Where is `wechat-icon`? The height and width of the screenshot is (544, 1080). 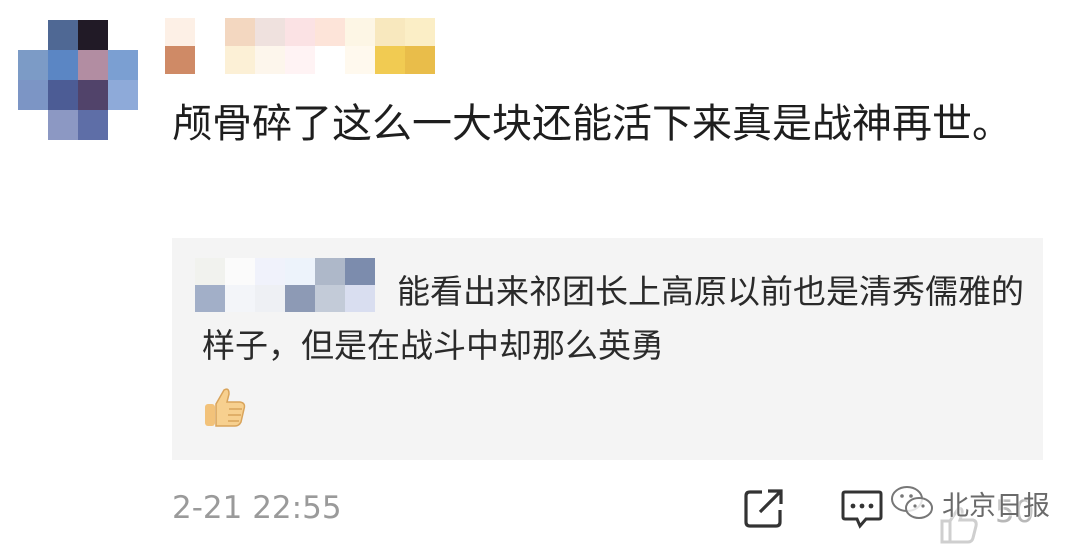
wechat-icon is located at coordinates (912, 502).